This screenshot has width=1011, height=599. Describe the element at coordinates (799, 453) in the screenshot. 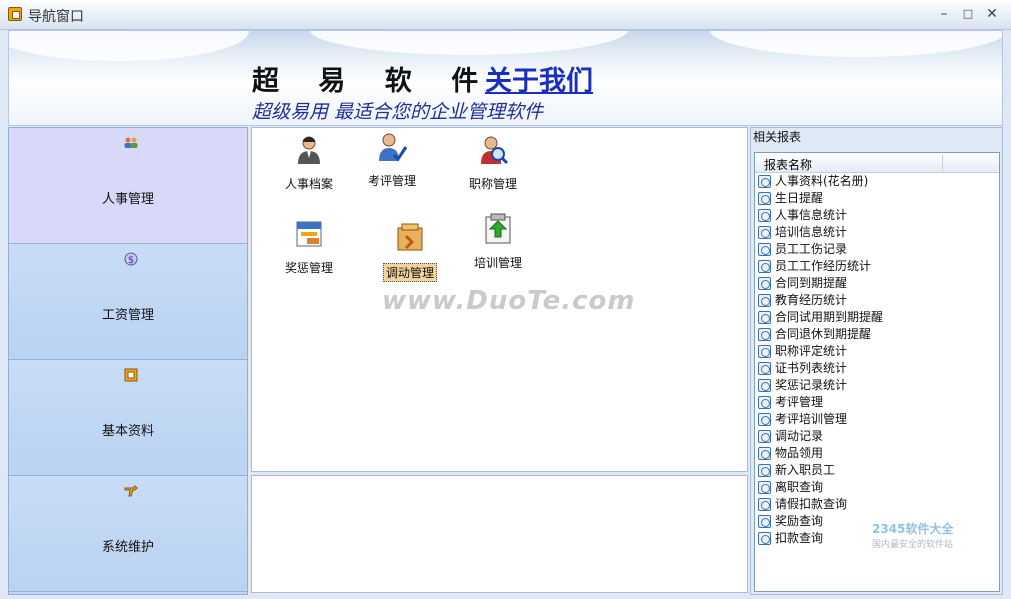

I see `report-item-label: 物品领用` at that location.